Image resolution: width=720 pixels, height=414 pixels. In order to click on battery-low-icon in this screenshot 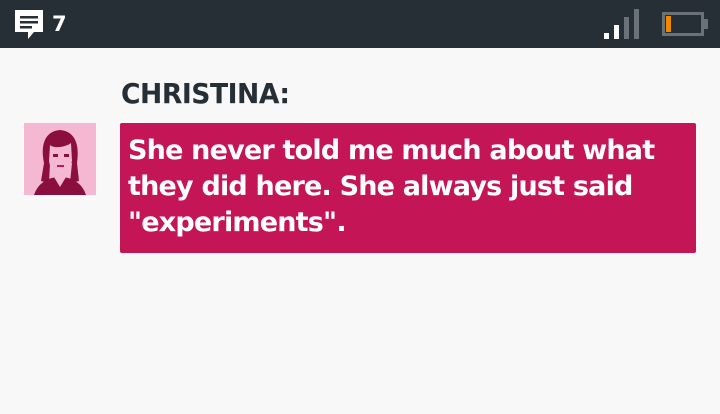, I will do `click(685, 24)`.